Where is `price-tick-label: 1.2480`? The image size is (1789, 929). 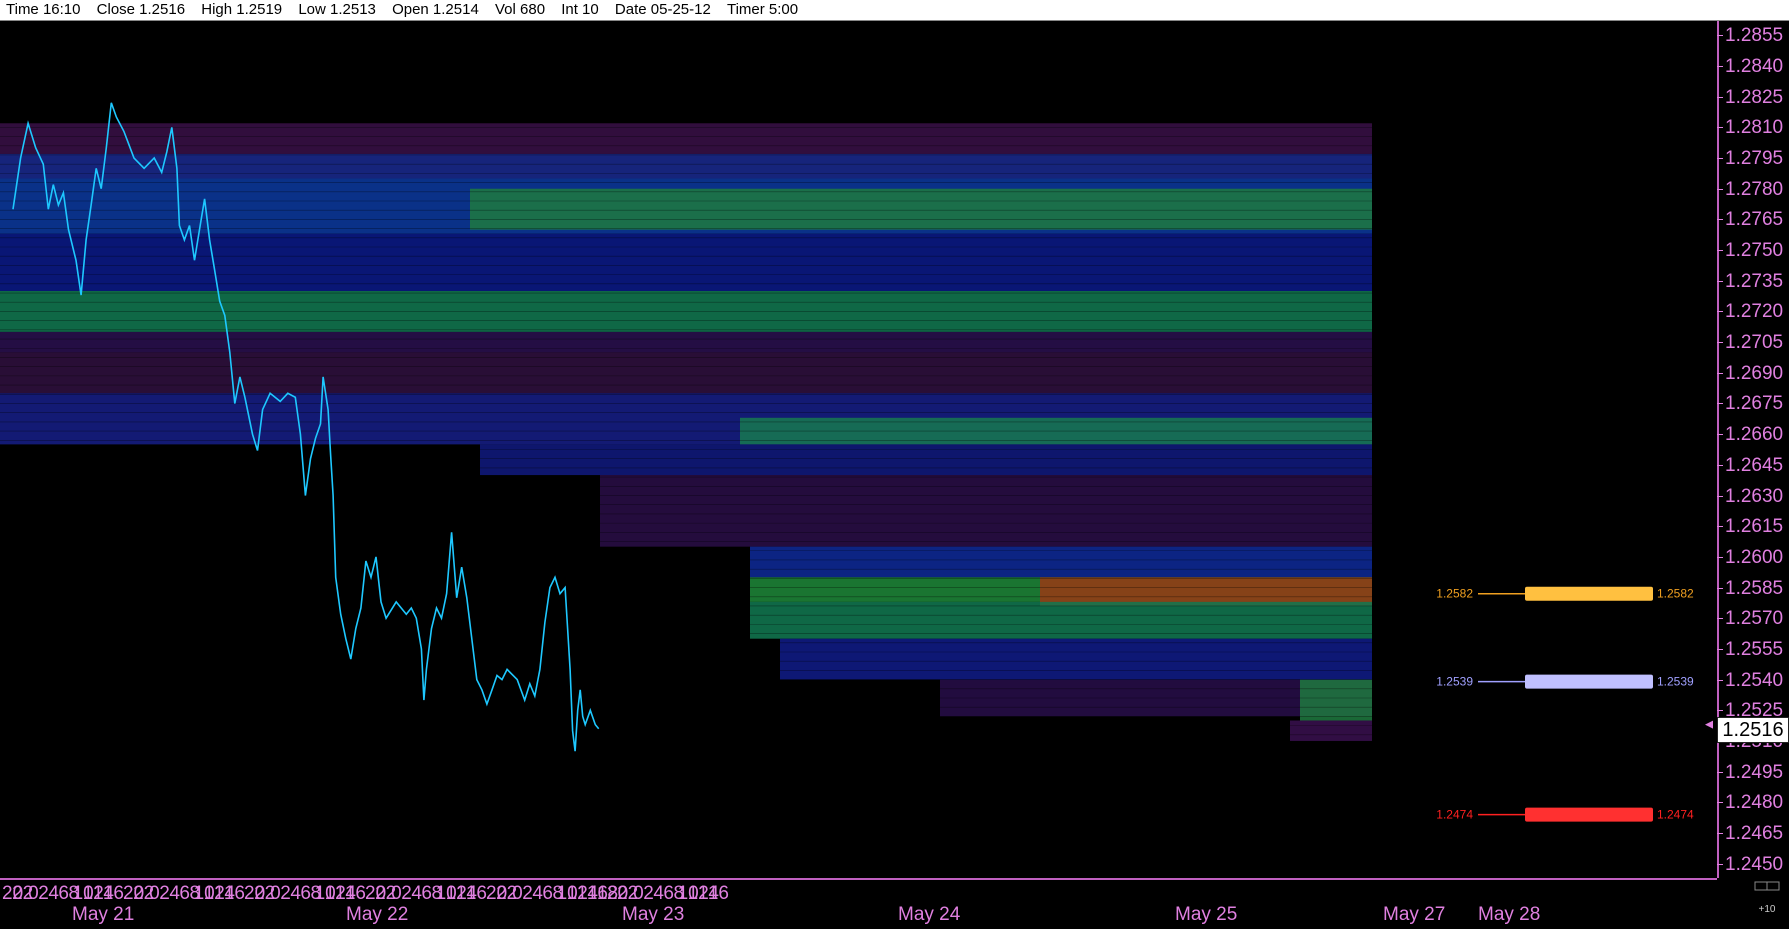 price-tick-label: 1.2480 is located at coordinates (1750, 803).